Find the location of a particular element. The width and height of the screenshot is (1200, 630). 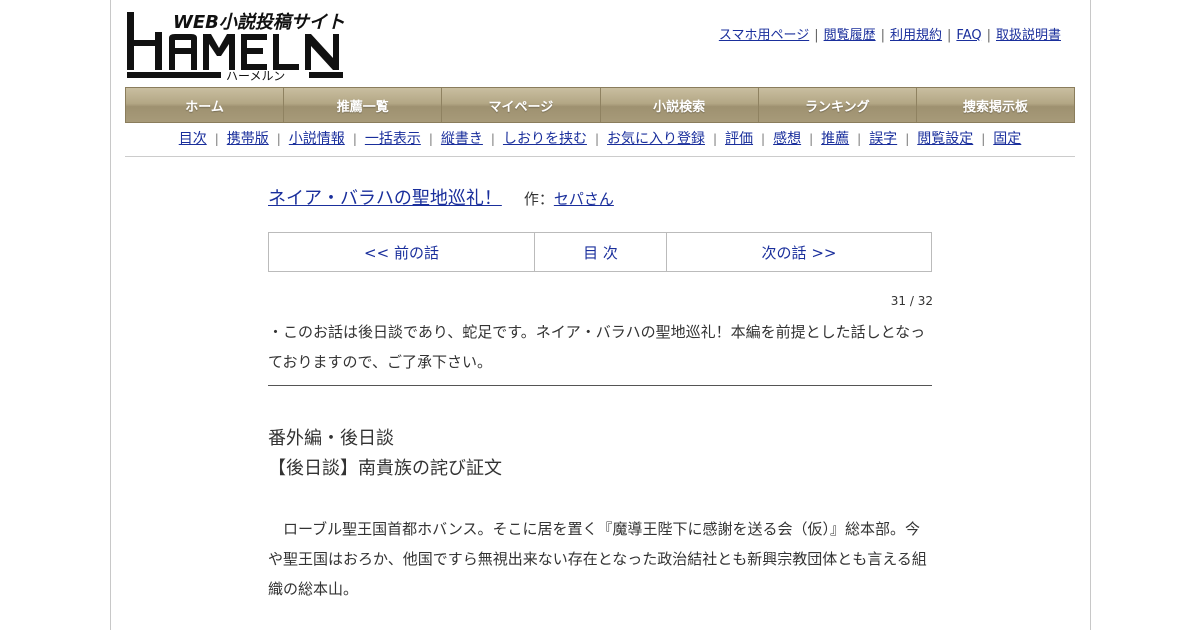

subnav-typo: 誤字 is located at coordinates (883, 139).